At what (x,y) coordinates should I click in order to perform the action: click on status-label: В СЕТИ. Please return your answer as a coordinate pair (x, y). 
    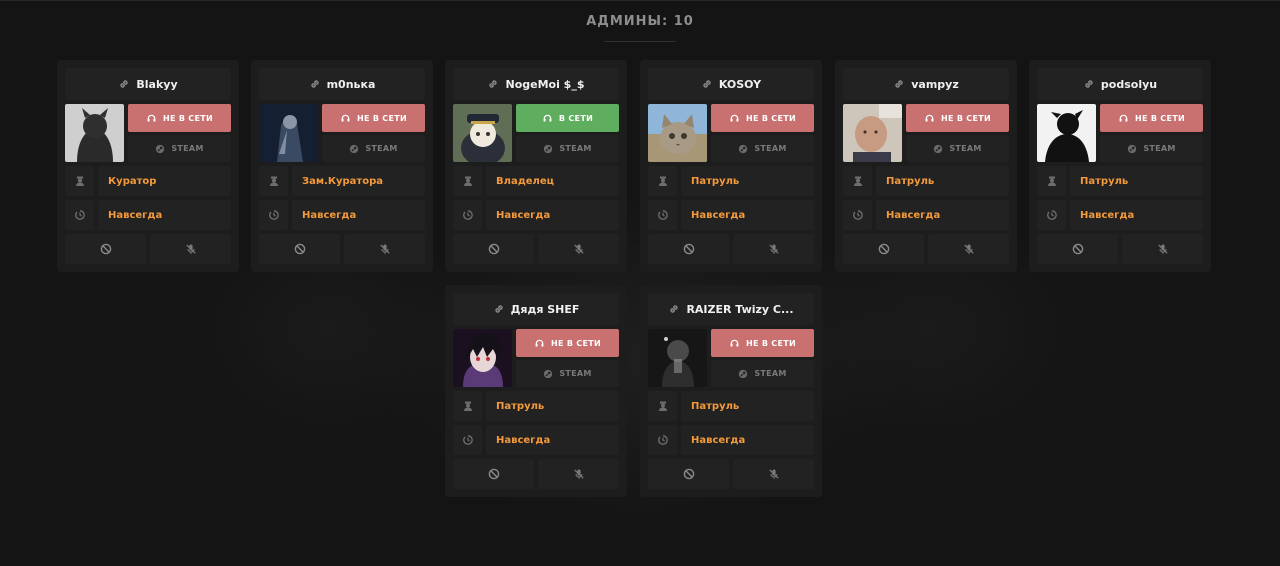
    Looking at the image, I should click on (576, 118).